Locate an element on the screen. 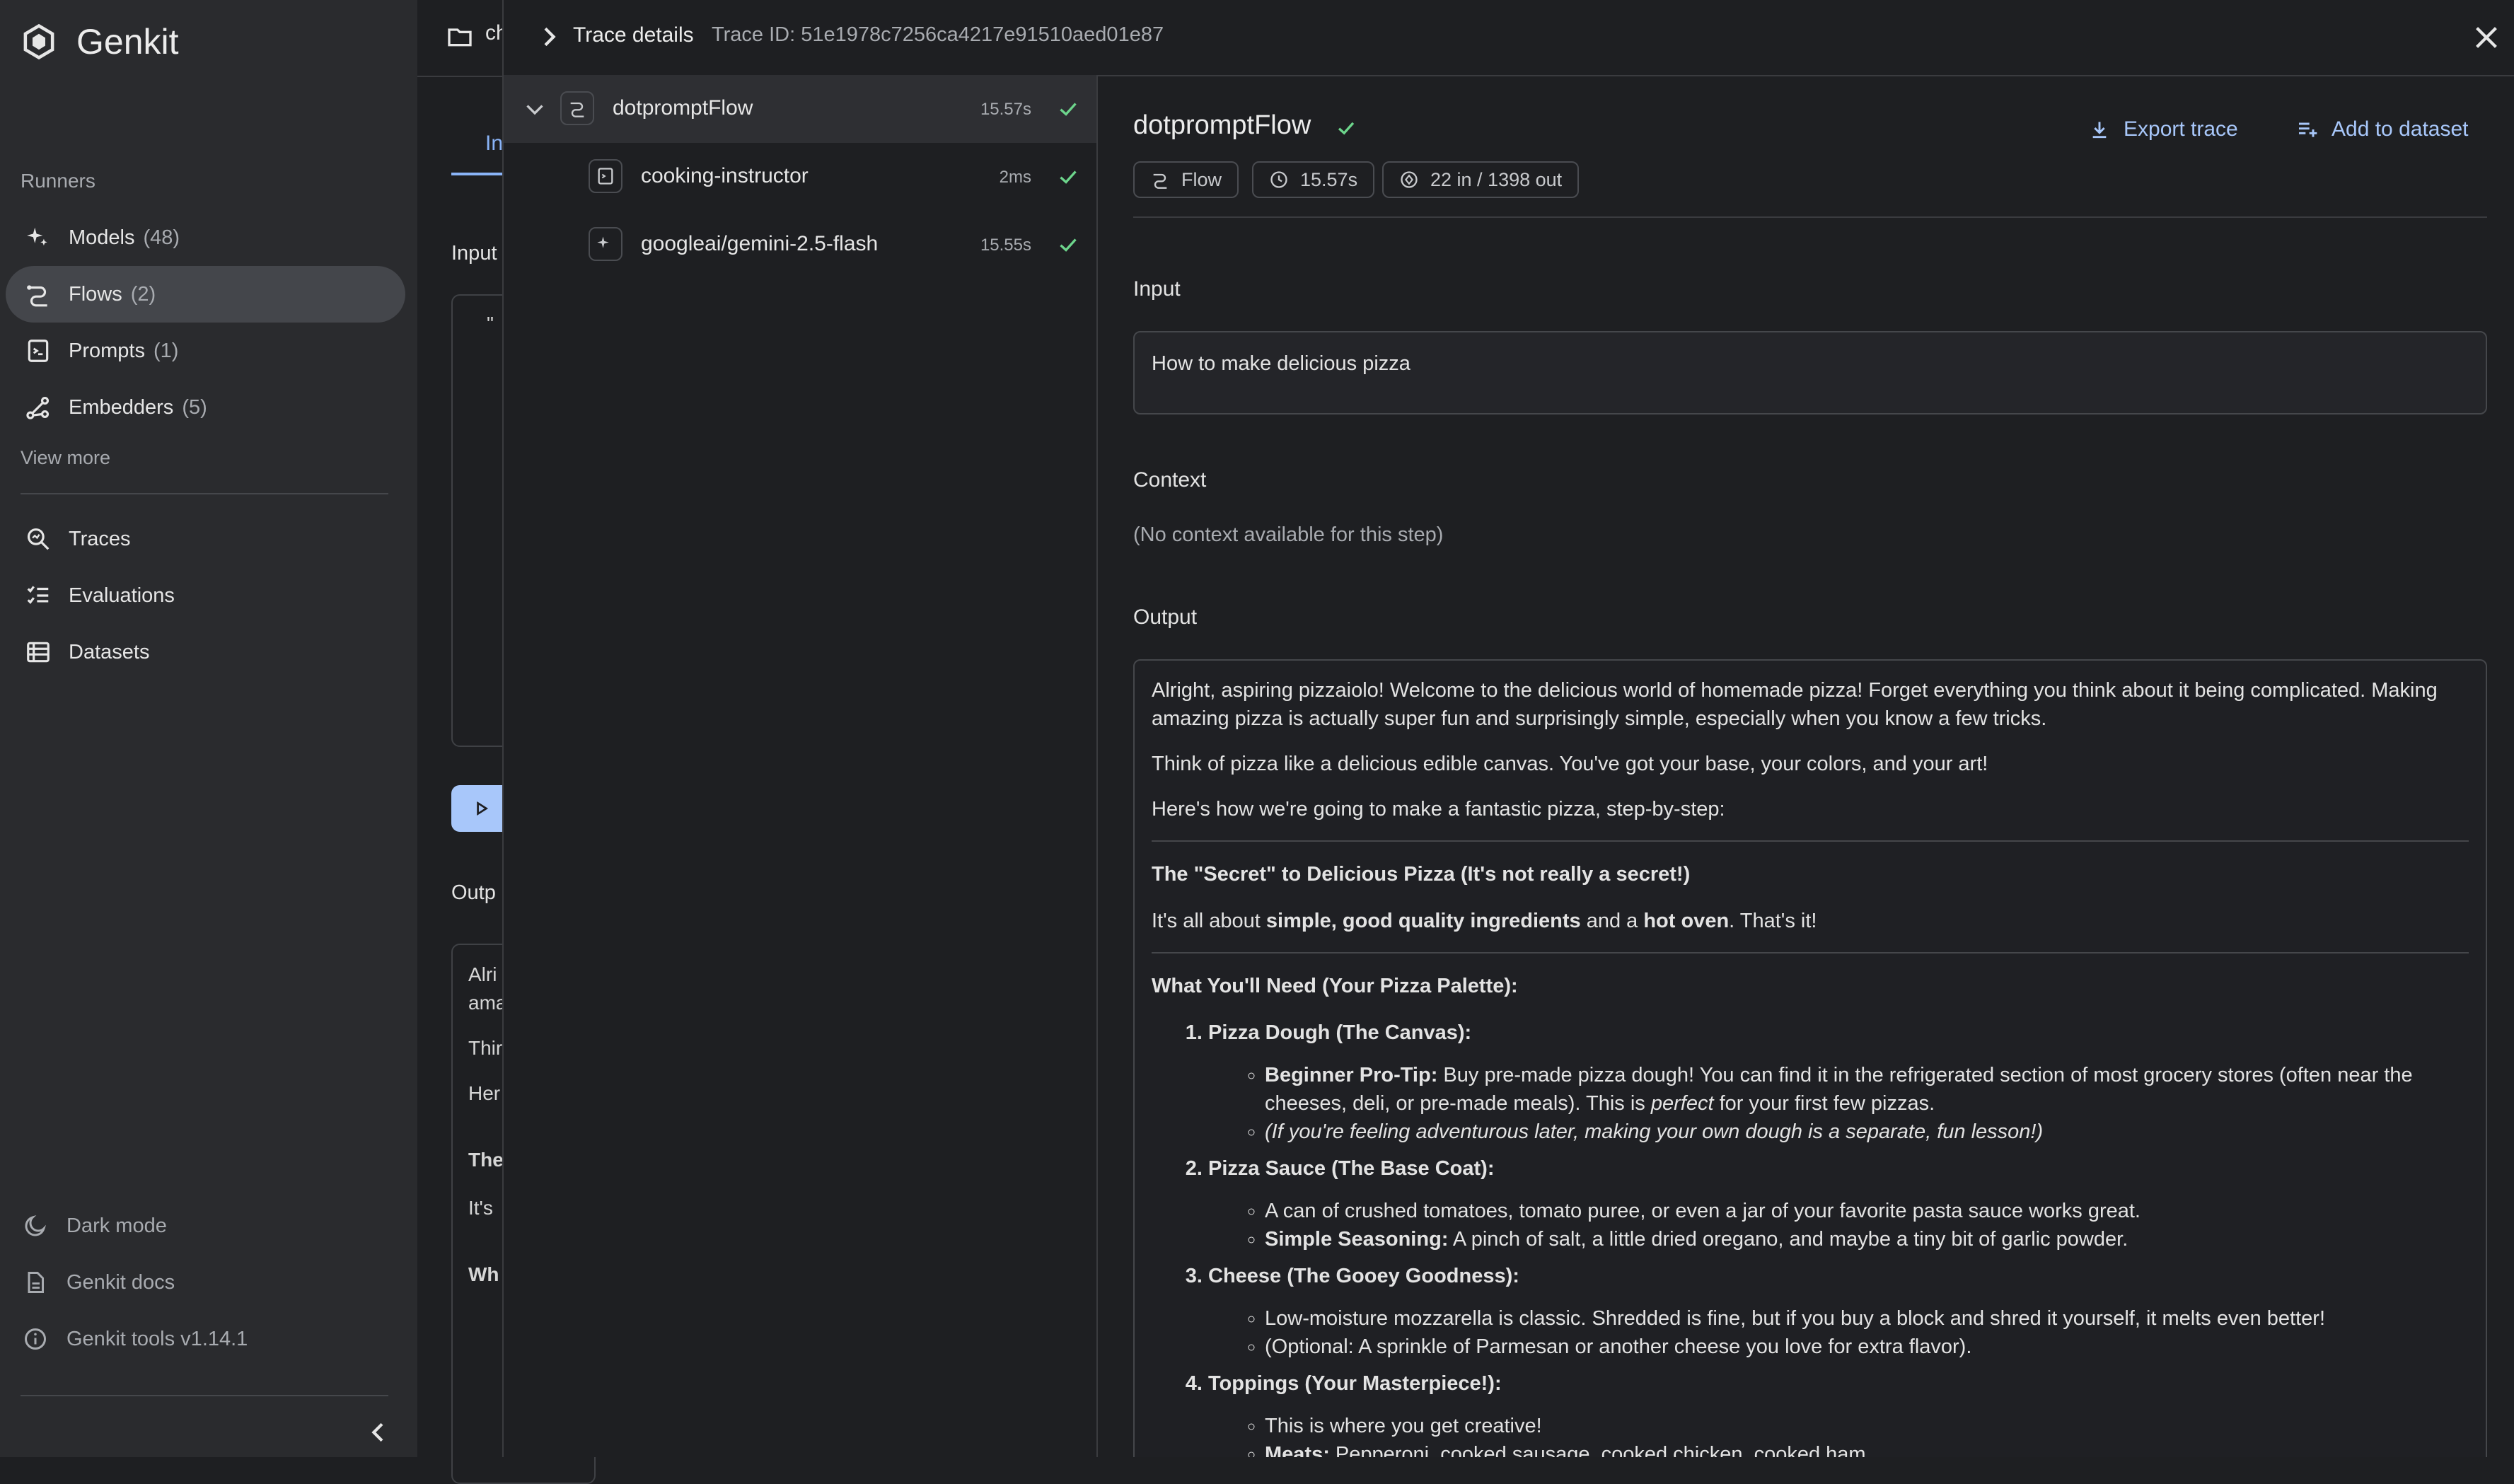 This screenshot has width=2514, height=1484. span-row-gemini: googleai/gemini-2.5-flash 15.55s is located at coordinates (800, 245).